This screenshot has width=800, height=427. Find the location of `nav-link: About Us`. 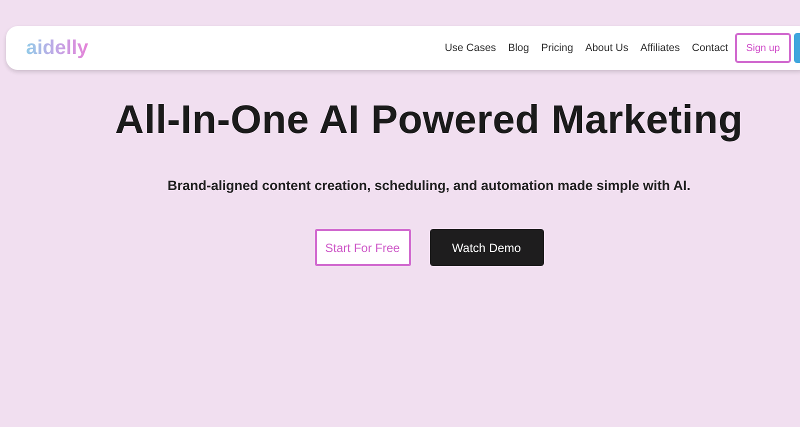

nav-link: About Us is located at coordinates (606, 48).